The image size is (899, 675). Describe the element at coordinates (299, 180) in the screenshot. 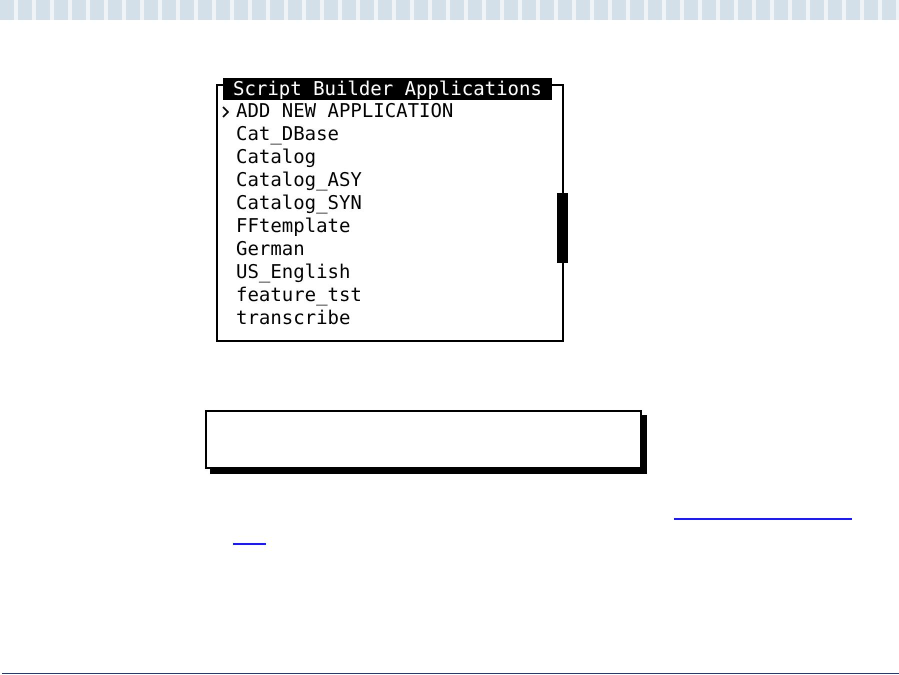

I see `menu-item: Catalog_ASY` at that location.